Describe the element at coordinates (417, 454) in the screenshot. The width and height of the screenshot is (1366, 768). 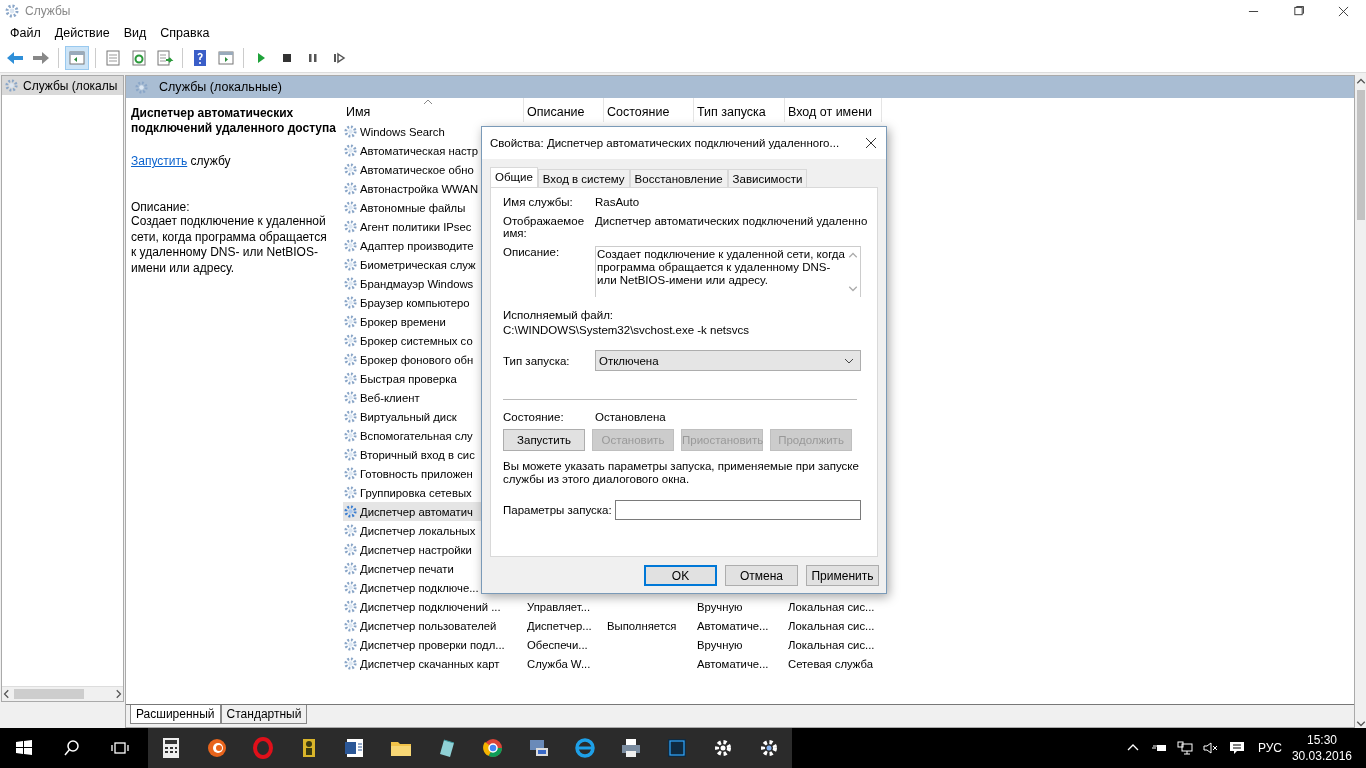
I see `table-cell: Вторичный вход в сис` at that location.